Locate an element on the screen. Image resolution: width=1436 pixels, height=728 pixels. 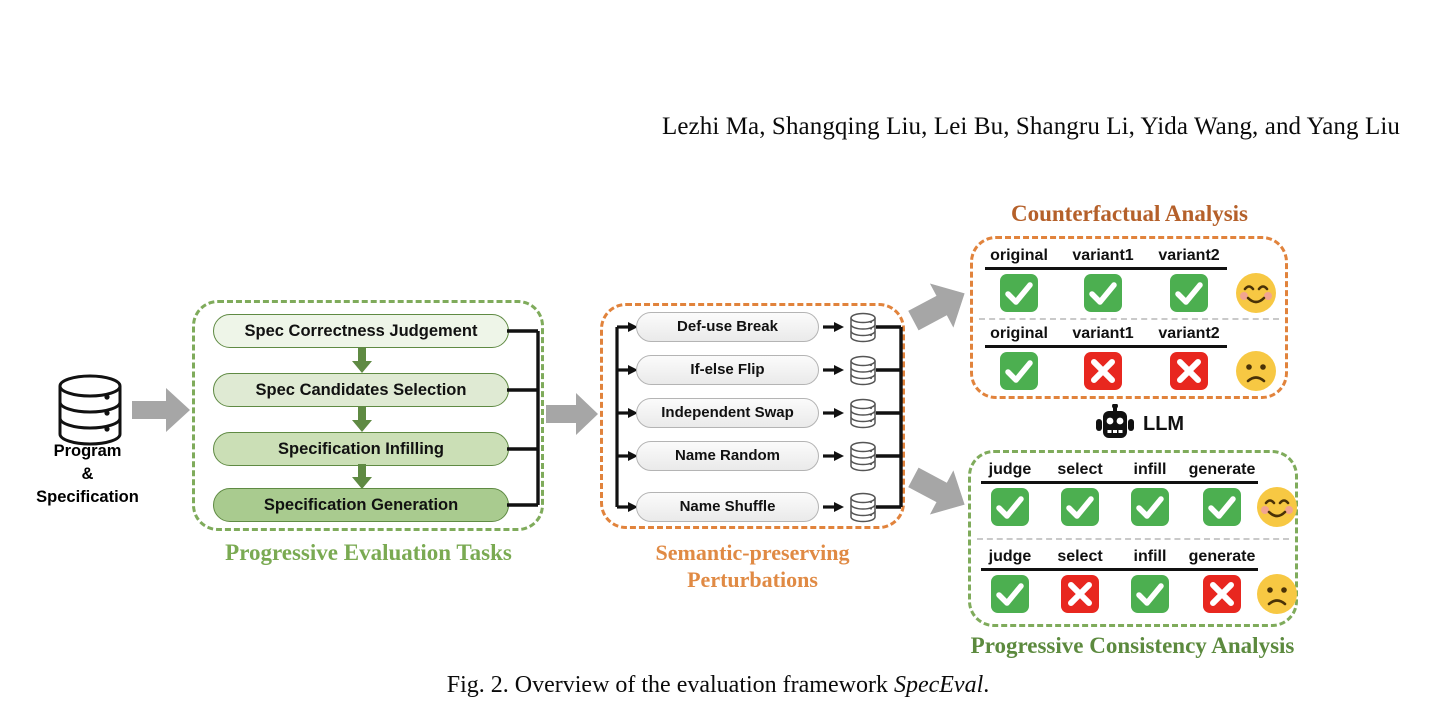
caption-suffix: . is located at coordinates (986, 685).